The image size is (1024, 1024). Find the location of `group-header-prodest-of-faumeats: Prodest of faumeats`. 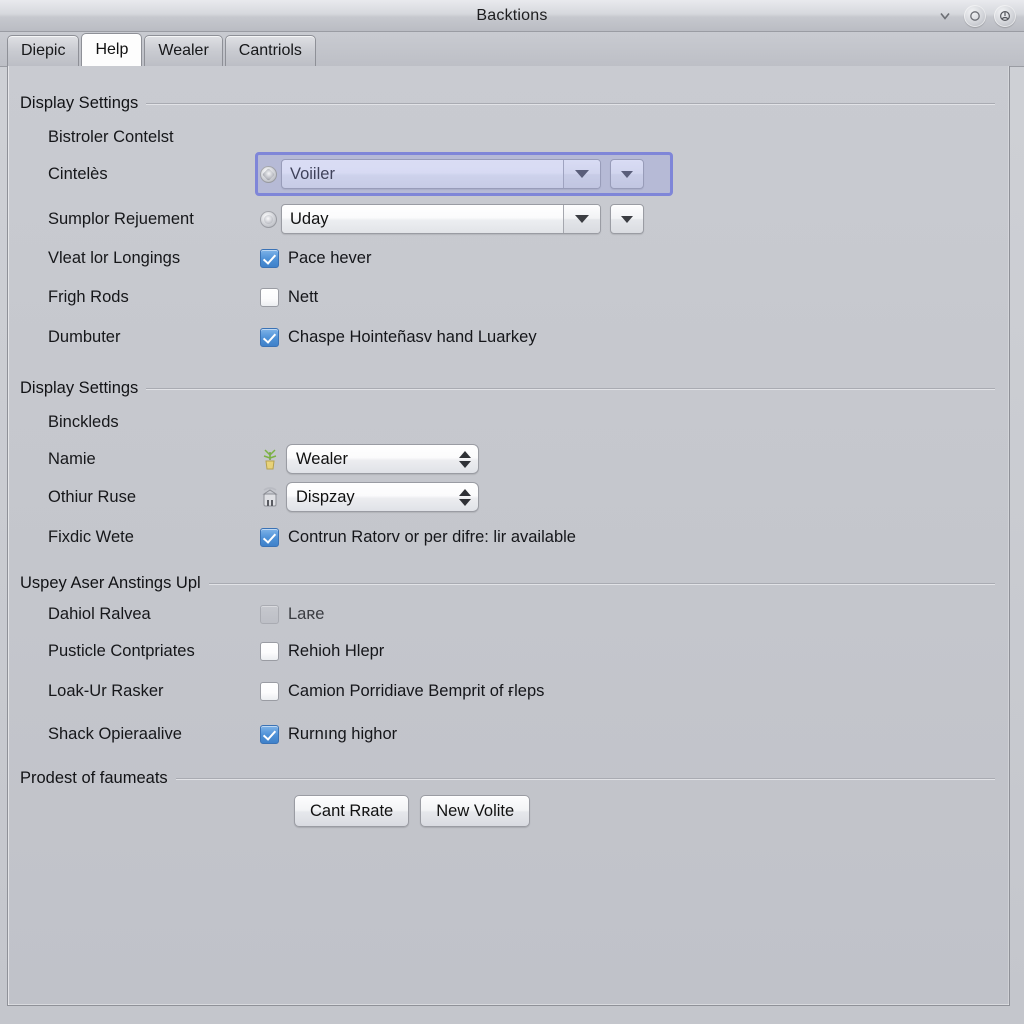

group-header-prodest-of-faumeats: Prodest of faumeats is located at coordinates (507, 778).